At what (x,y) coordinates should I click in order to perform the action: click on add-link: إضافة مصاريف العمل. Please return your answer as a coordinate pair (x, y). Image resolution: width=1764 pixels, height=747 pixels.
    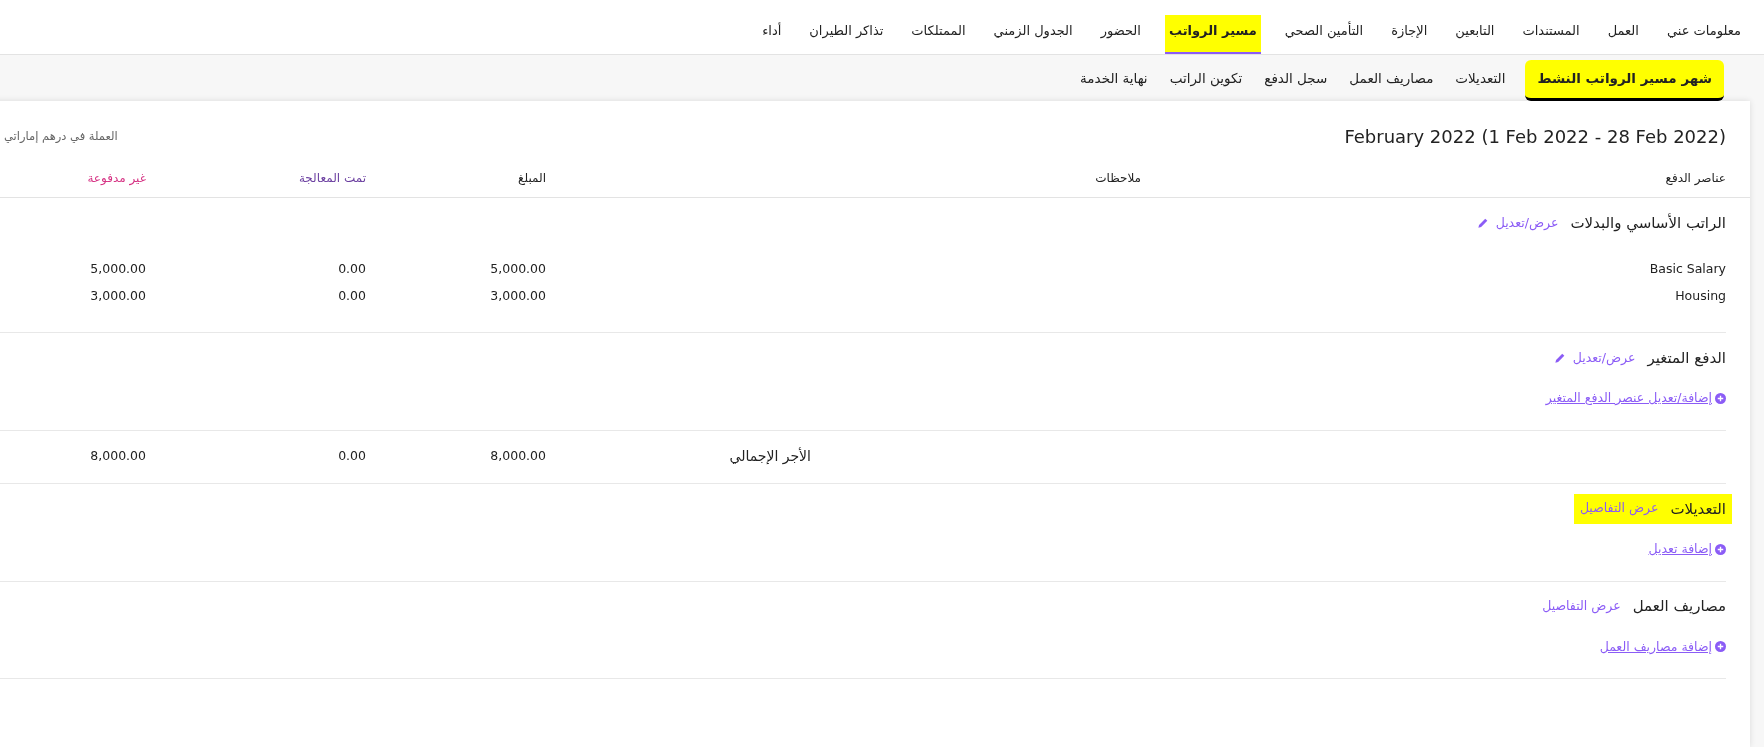
    Looking at the image, I should click on (1662, 647).